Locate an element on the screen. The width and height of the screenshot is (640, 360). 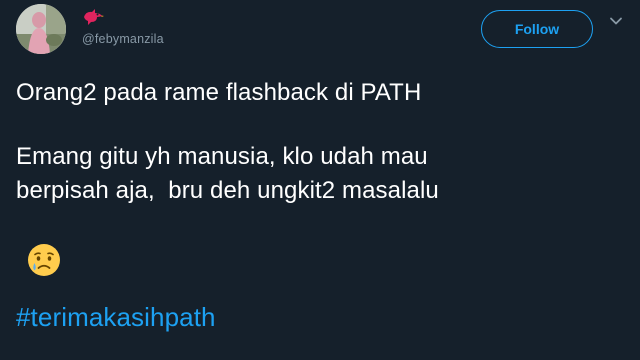
red-bird-icon is located at coordinates (94, 17).